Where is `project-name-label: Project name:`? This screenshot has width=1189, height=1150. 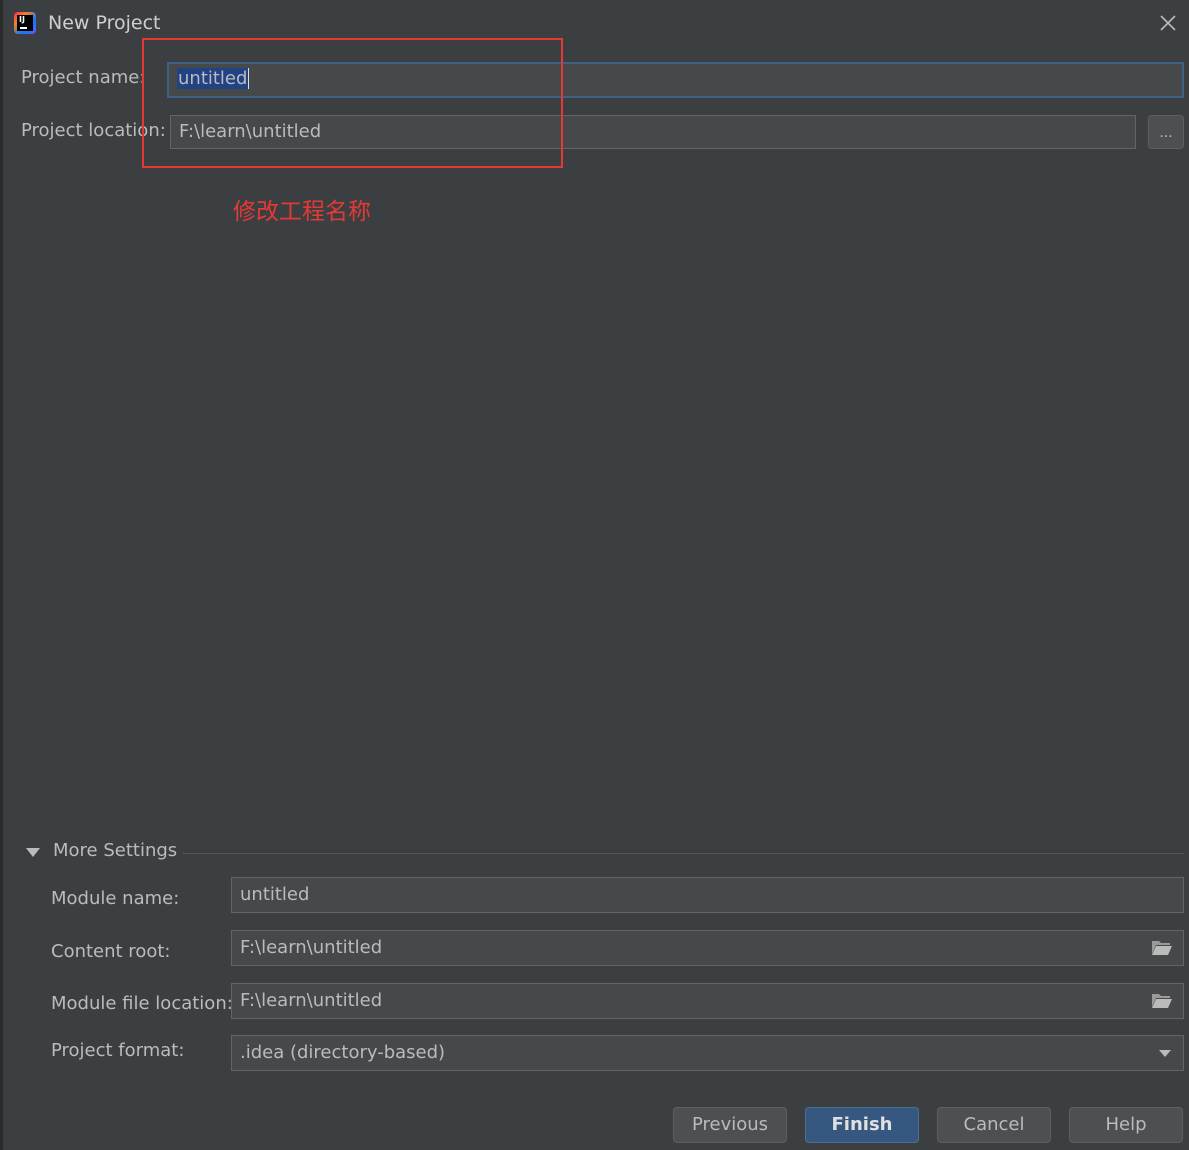
project-name-label: Project name: is located at coordinates (83, 77).